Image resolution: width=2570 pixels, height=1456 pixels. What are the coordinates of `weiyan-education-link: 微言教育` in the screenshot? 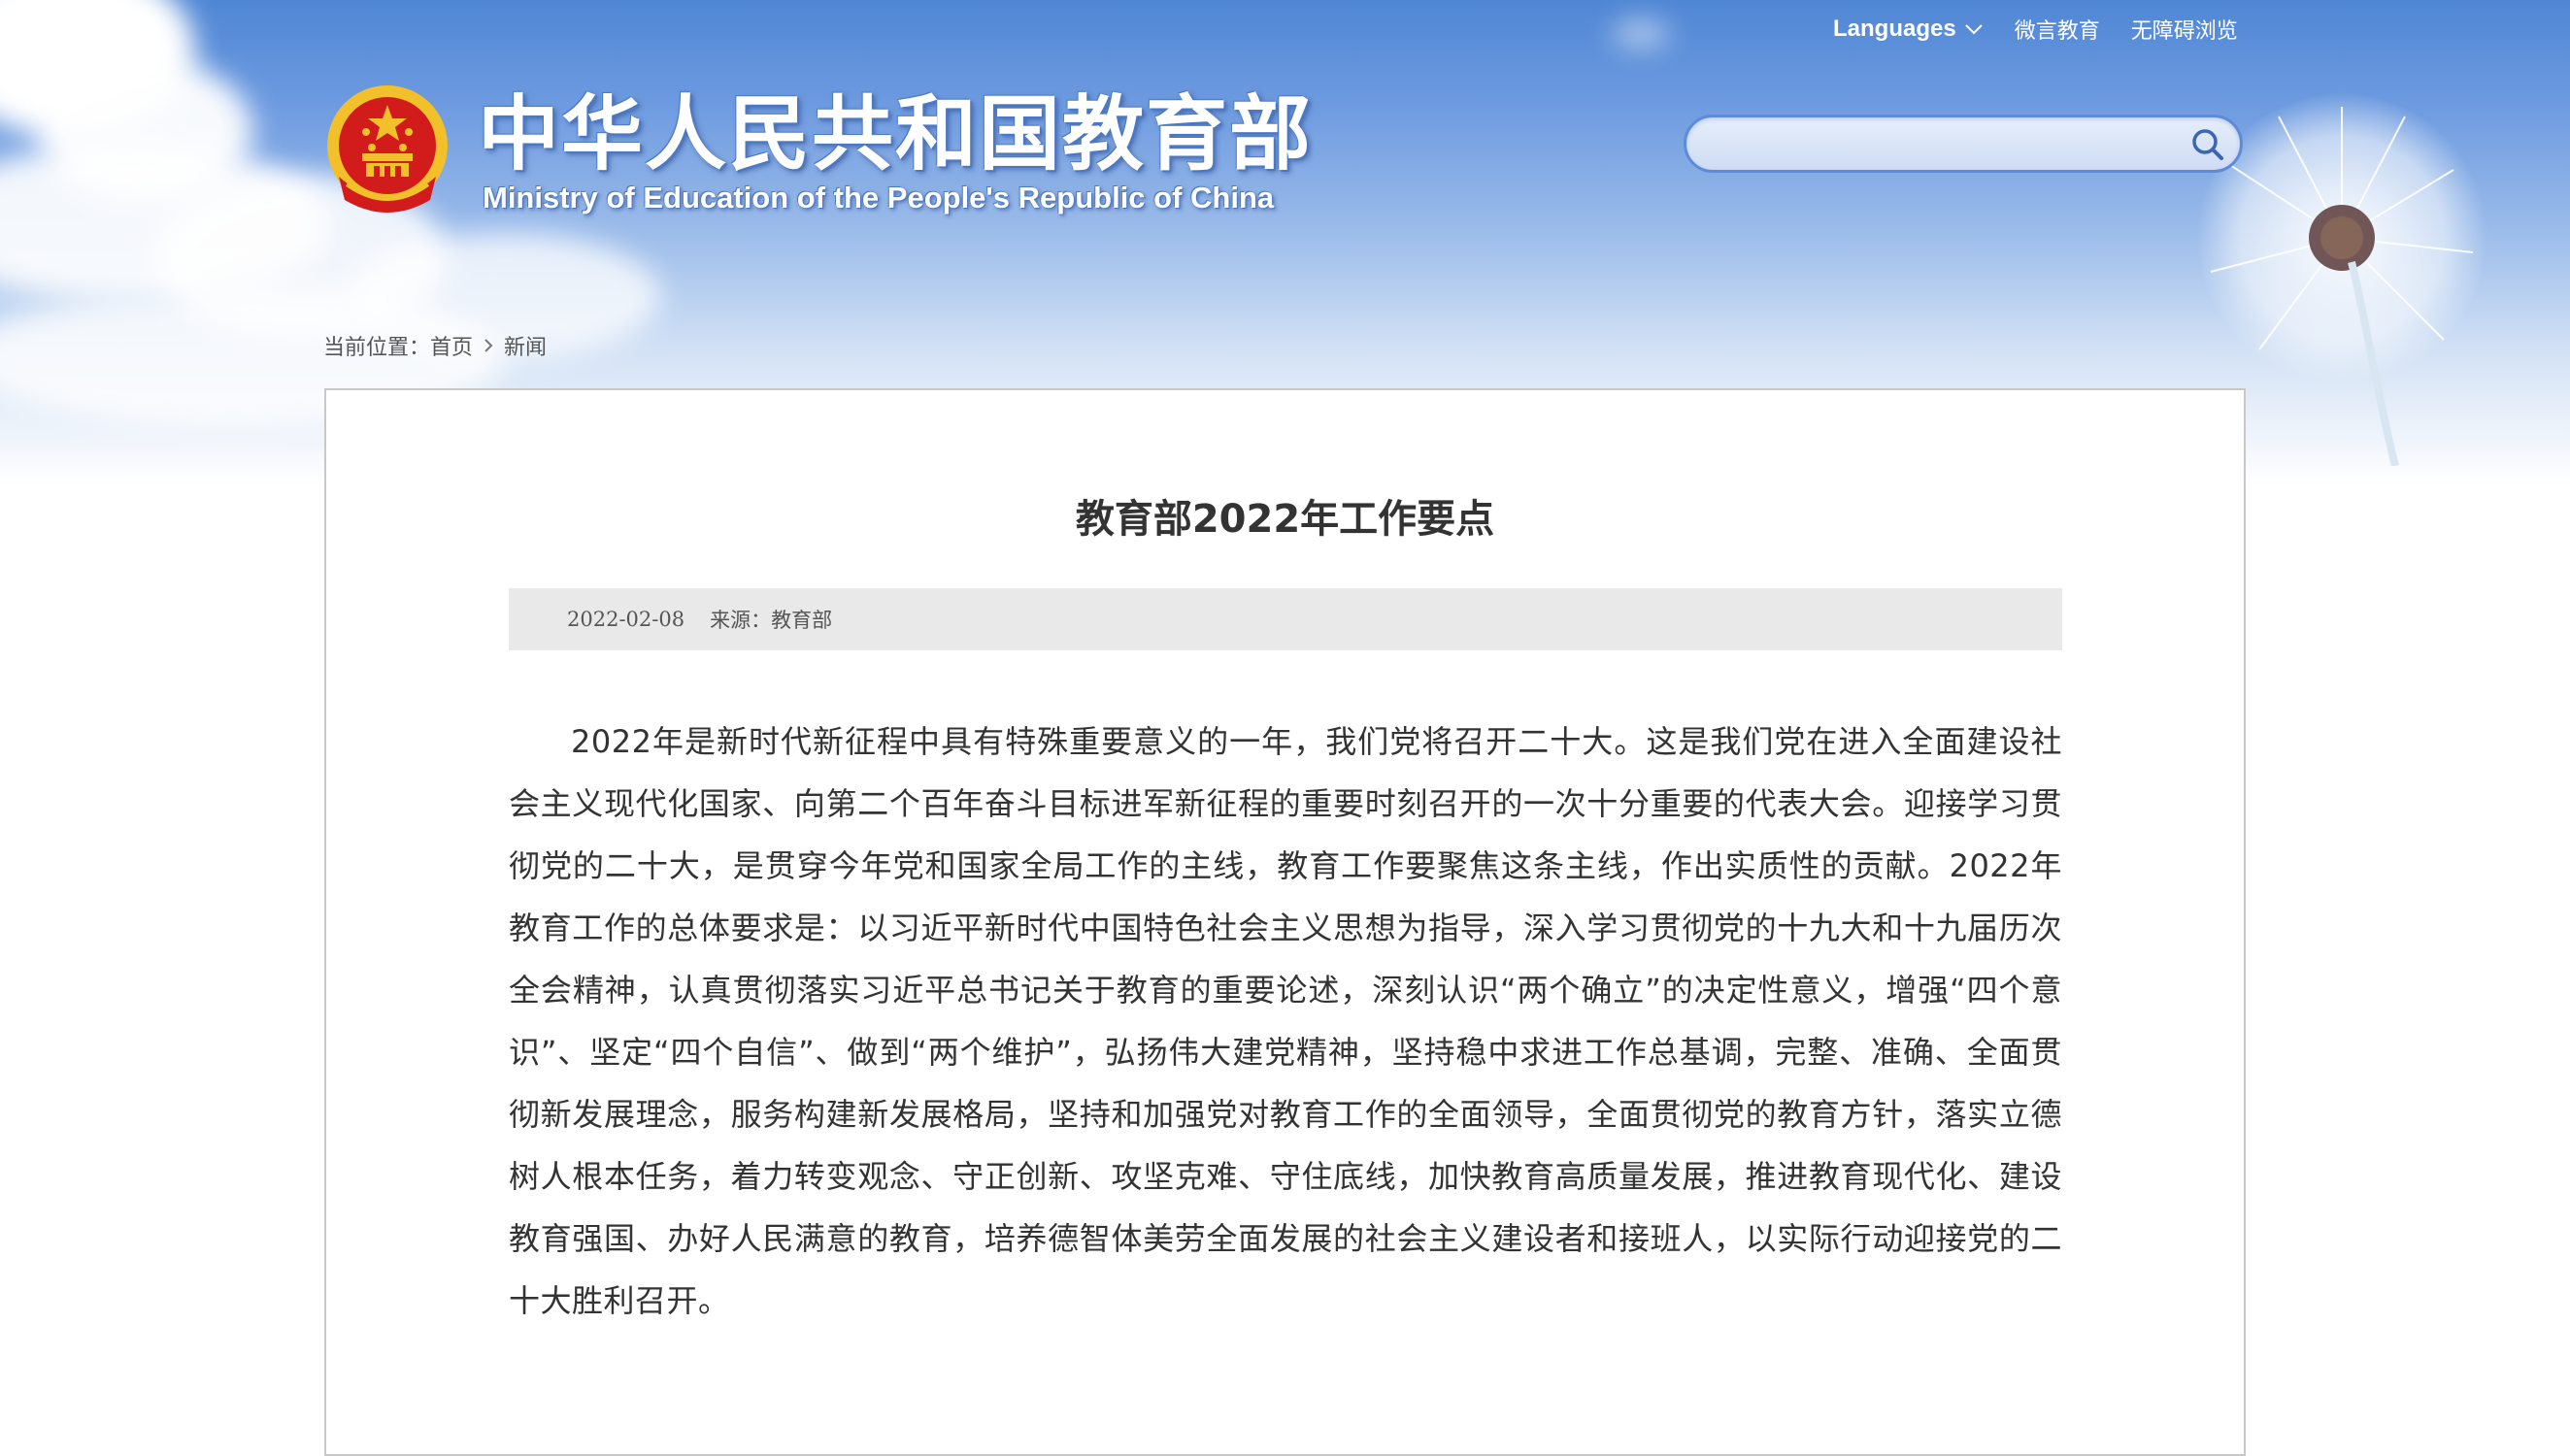 It's located at (2057, 29).